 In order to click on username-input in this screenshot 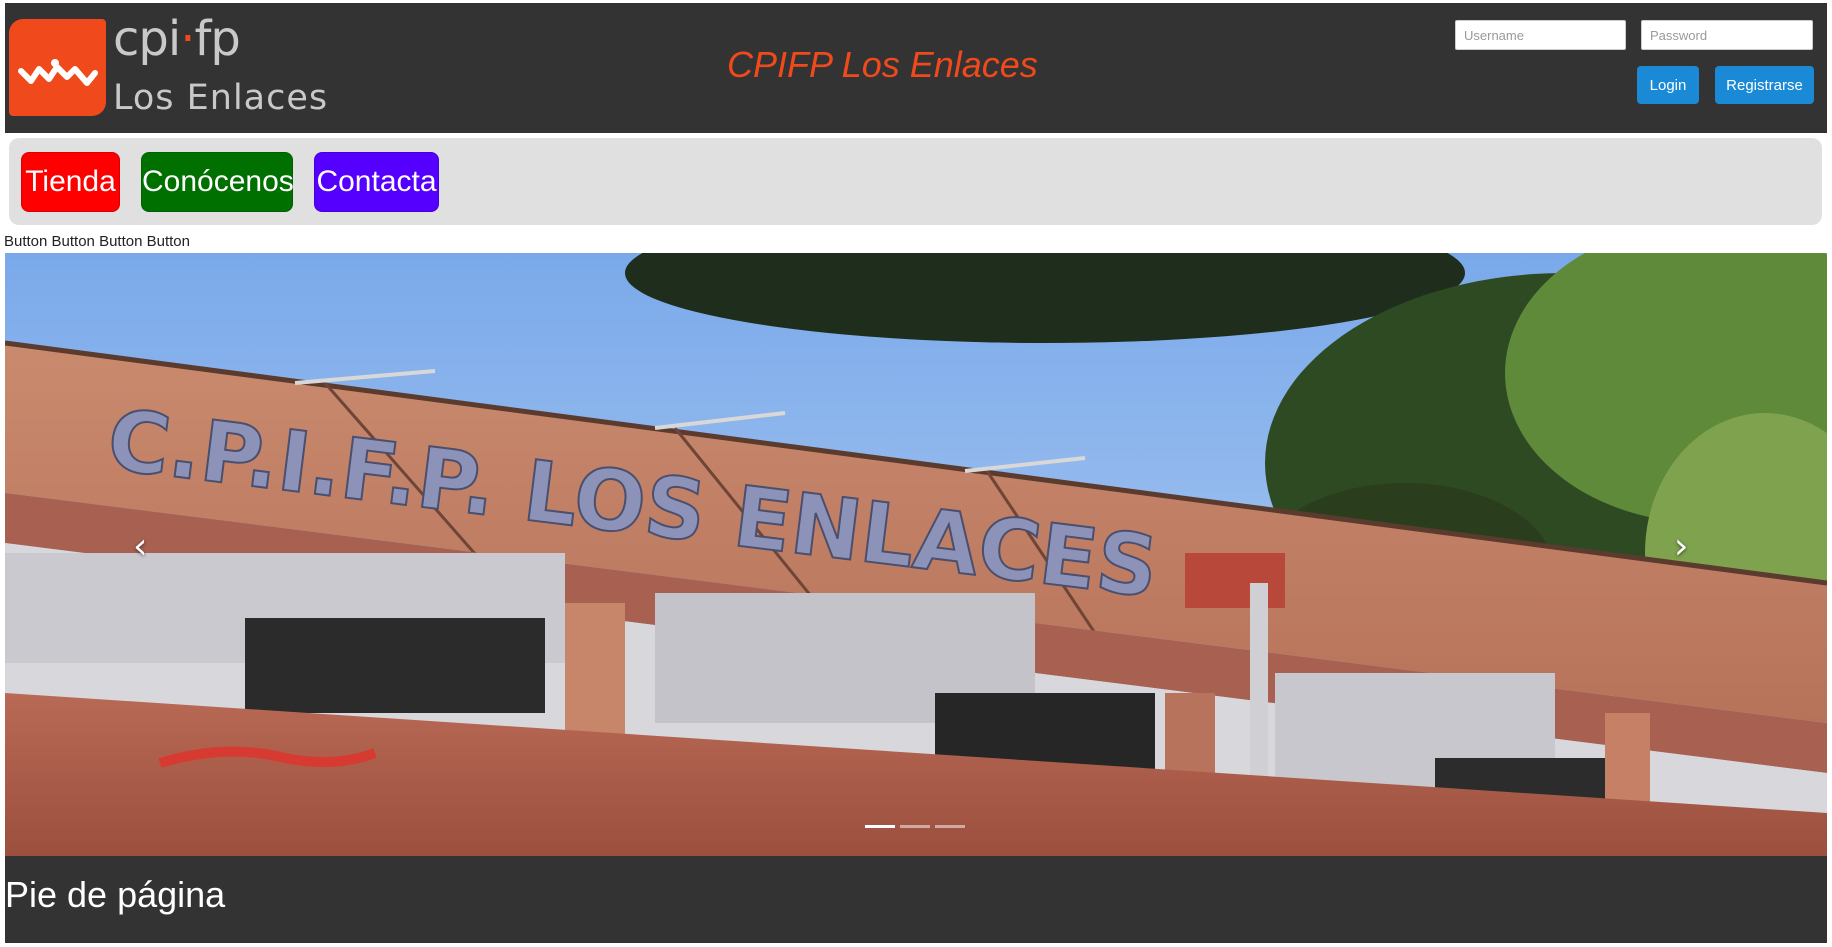, I will do `click(1540, 35)`.